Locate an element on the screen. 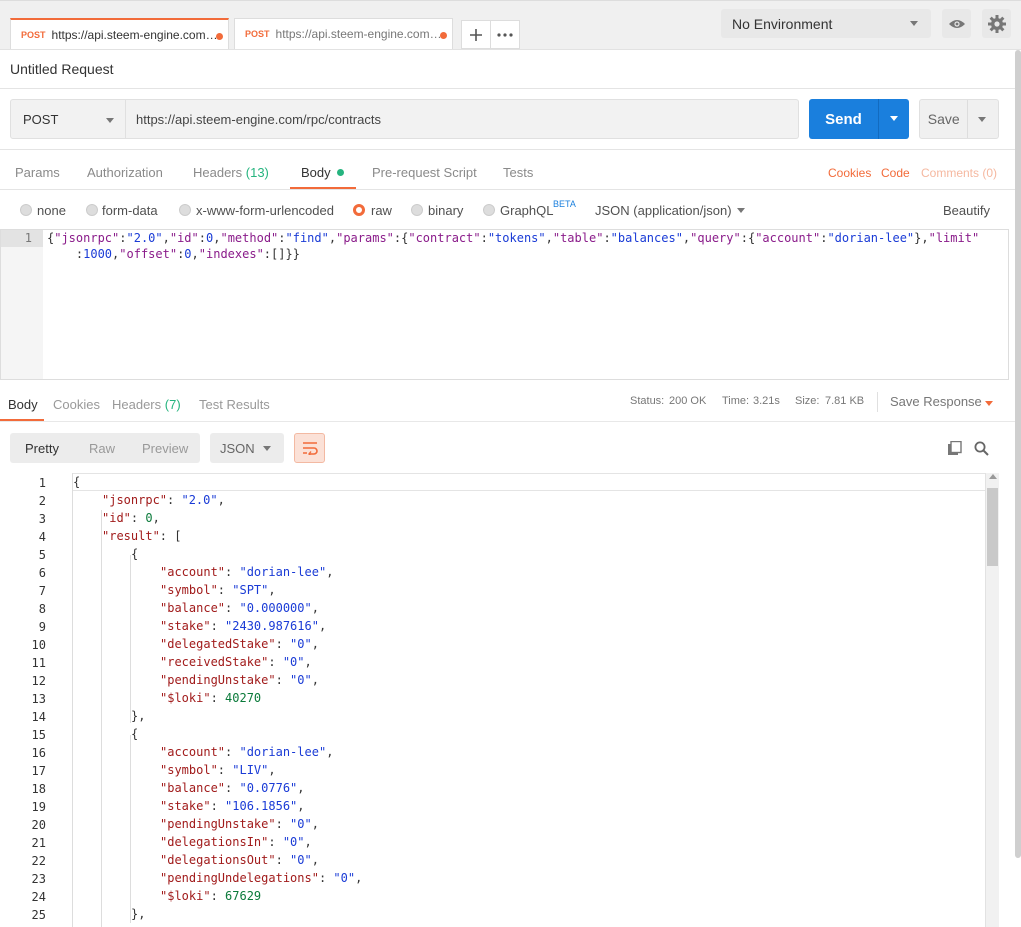  caret-down-icon is located at coordinates (894, 118).